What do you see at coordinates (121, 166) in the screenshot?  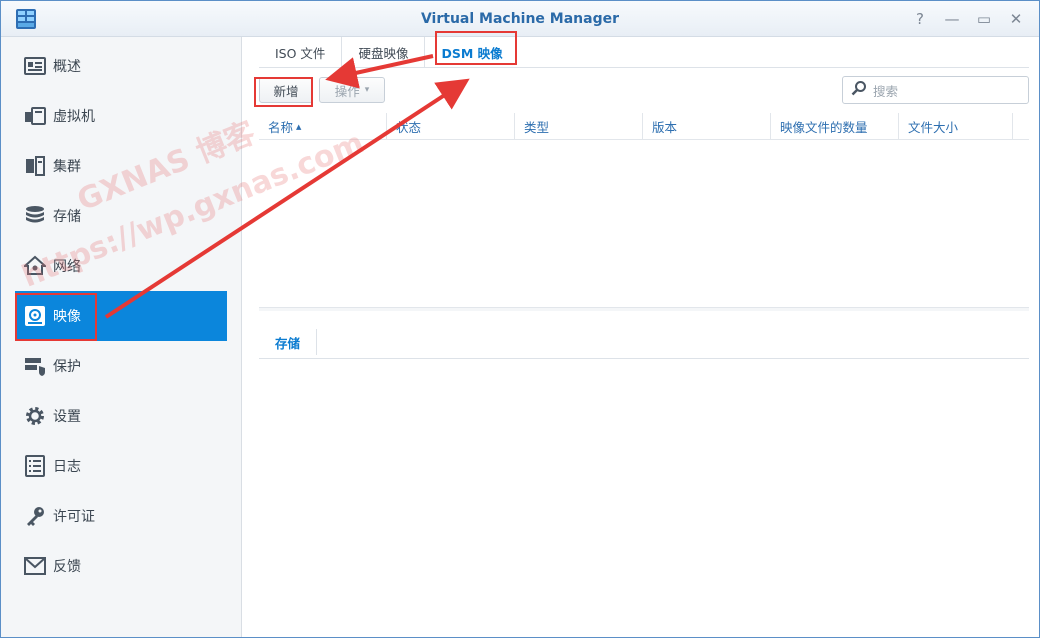 I see `sidebar-item-cluster: 集群` at bounding box center [121, 166].